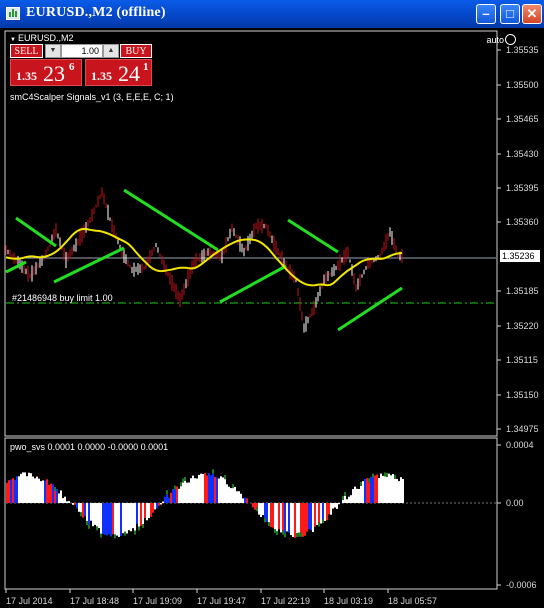 This screenshot has height=608, width=544. I want to click on maximize-icon: □, so click(510, 14).